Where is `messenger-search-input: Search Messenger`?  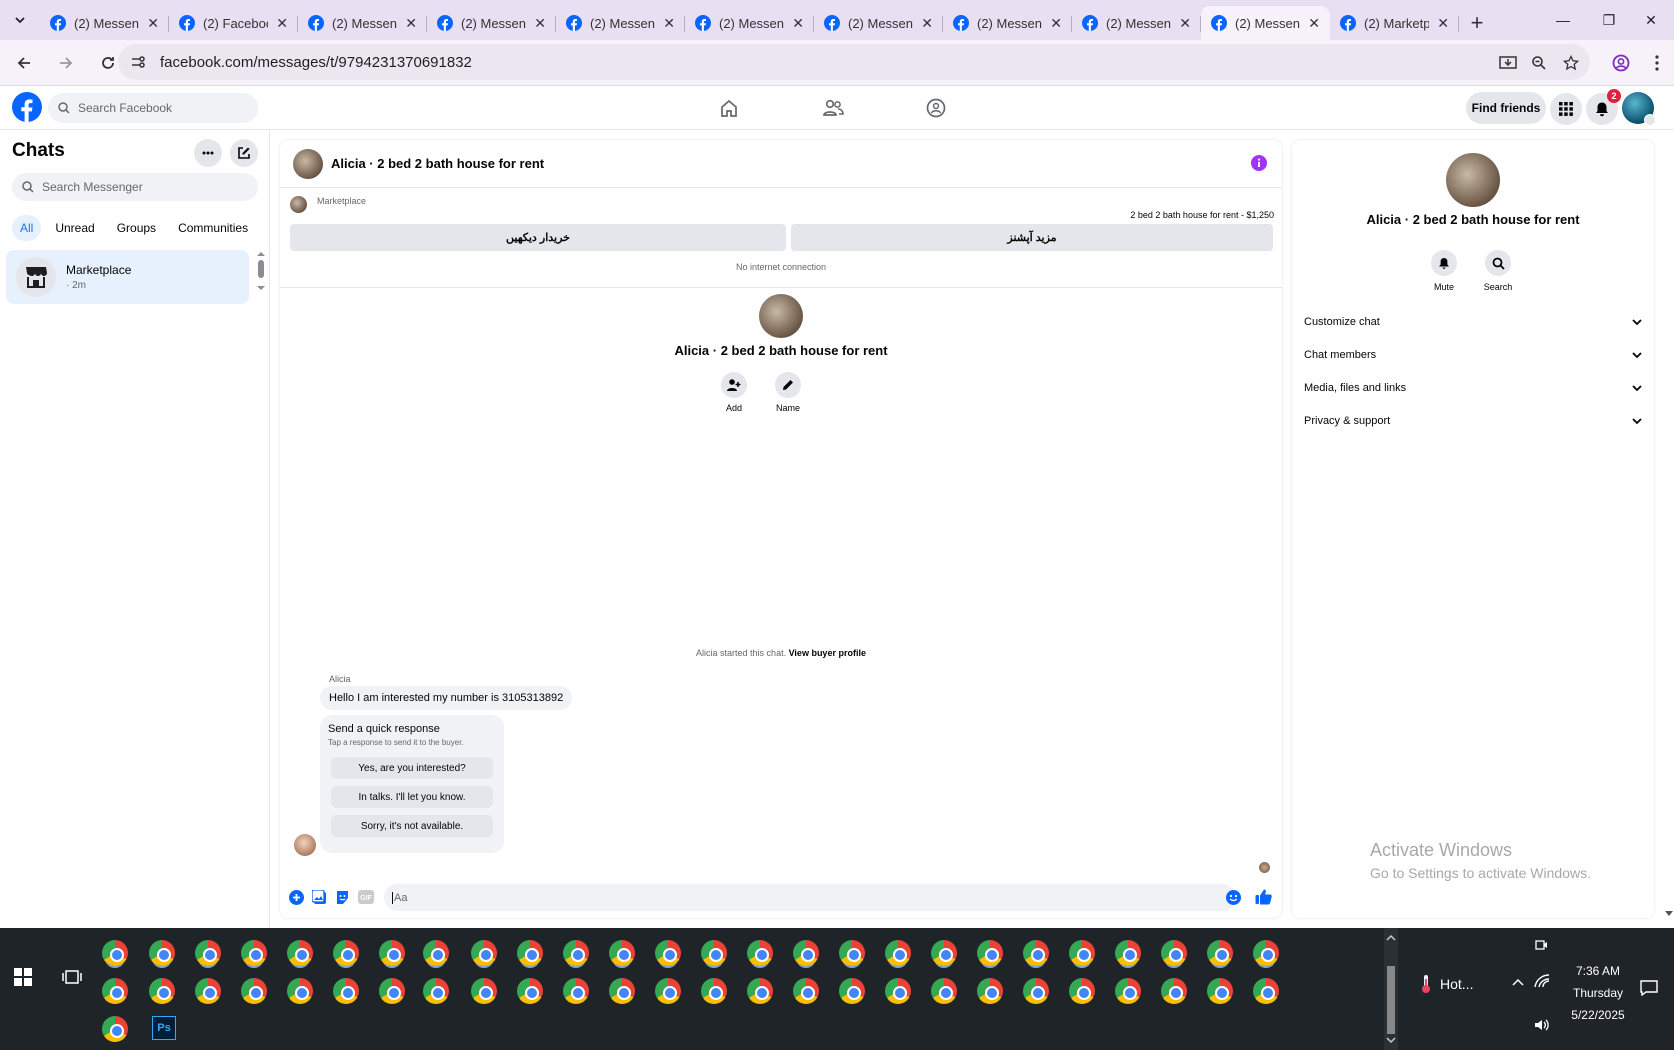 messenger-search-input: Search Messenger is located at coordinates (135, 187).